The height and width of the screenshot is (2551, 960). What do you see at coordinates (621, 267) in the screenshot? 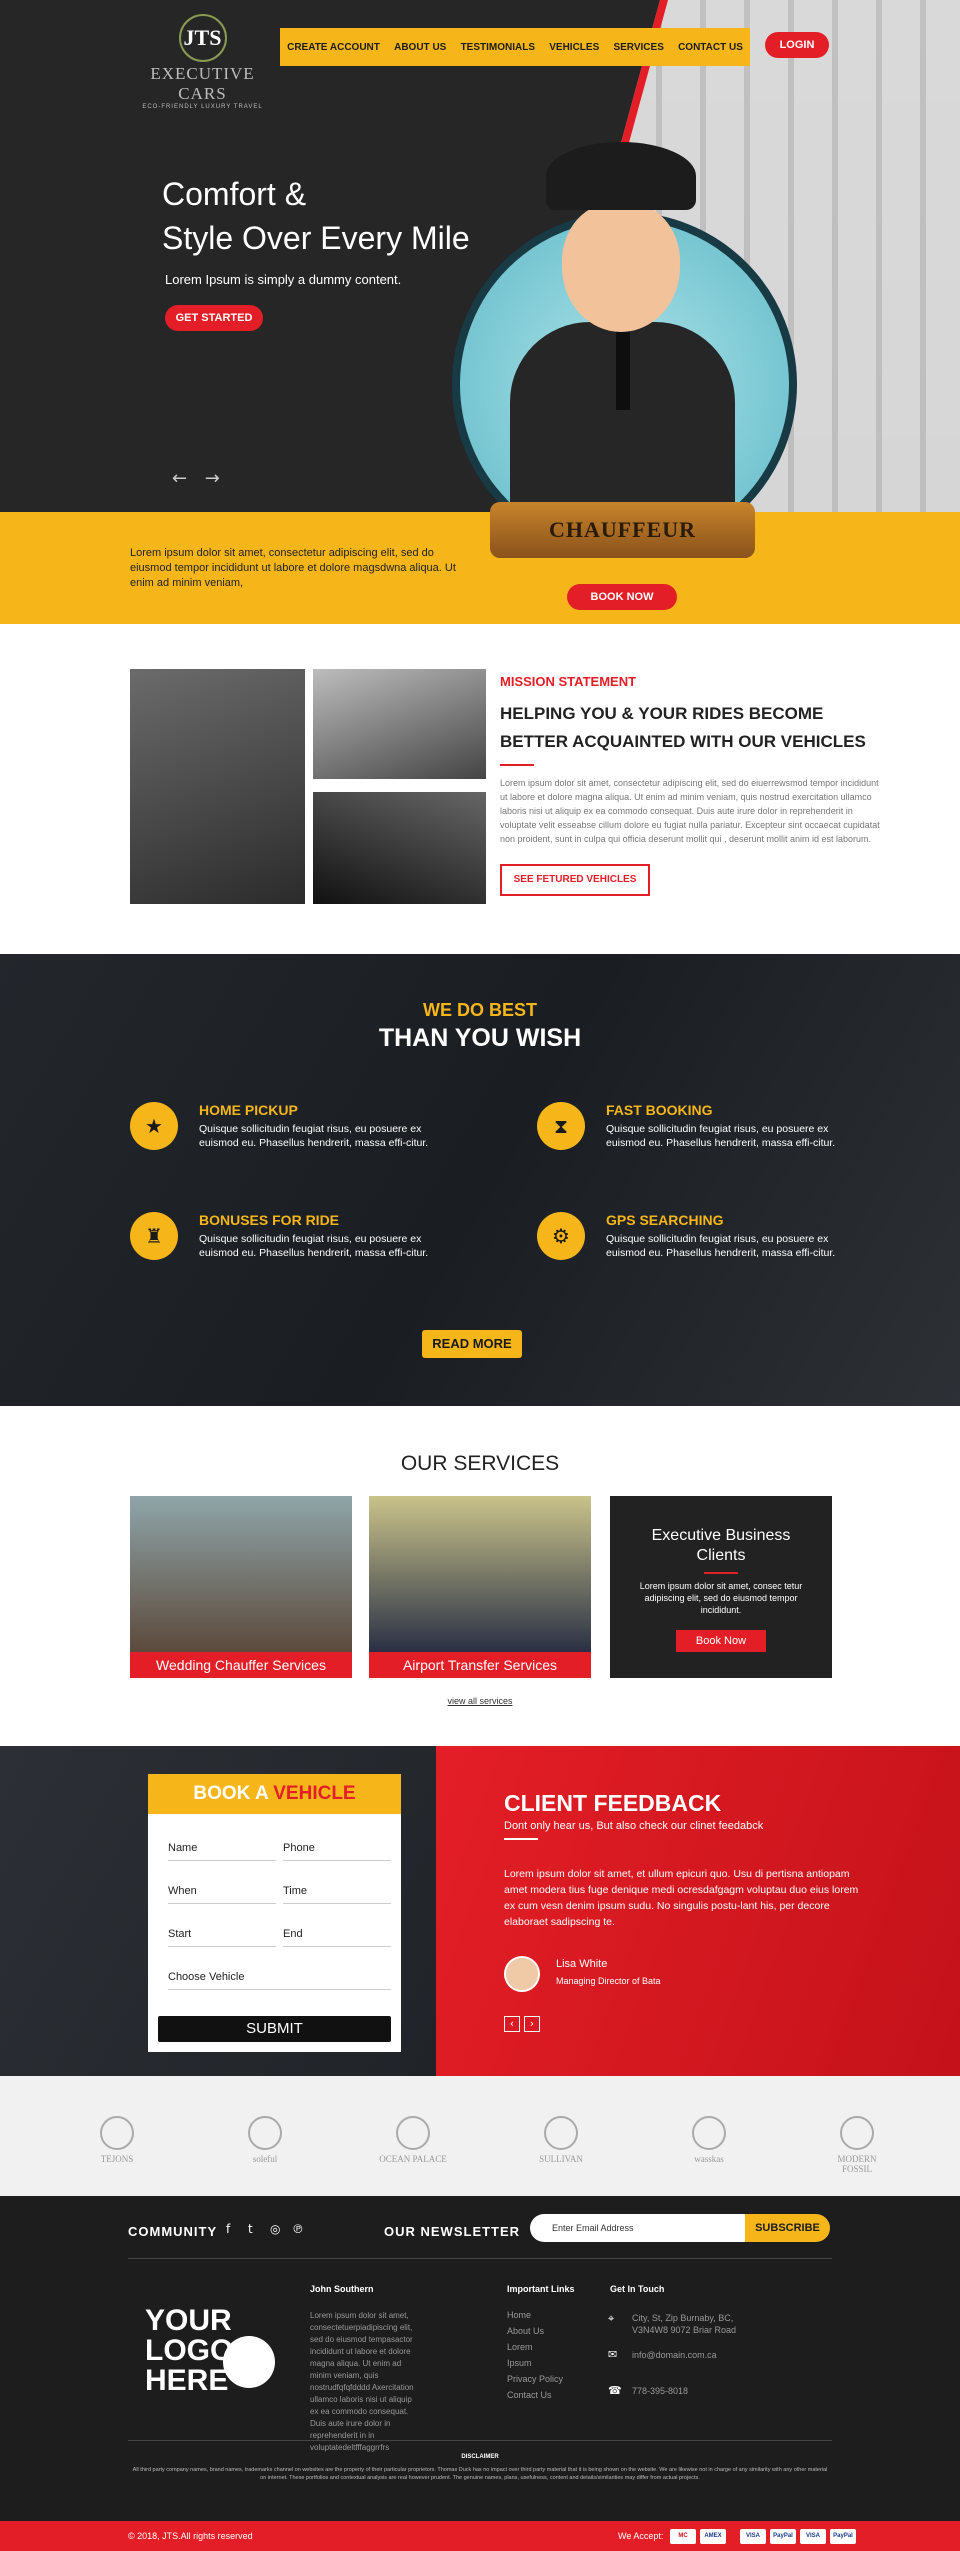
I see `chauffeur-head` at bounding box center [621, 267].